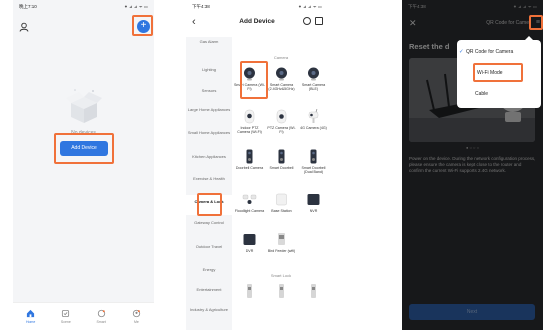 The height and width of the screenshot is (330, 543). I want to click on device-item: Indoor PTZ Camera (Wi-Fi), so click(249, 122).